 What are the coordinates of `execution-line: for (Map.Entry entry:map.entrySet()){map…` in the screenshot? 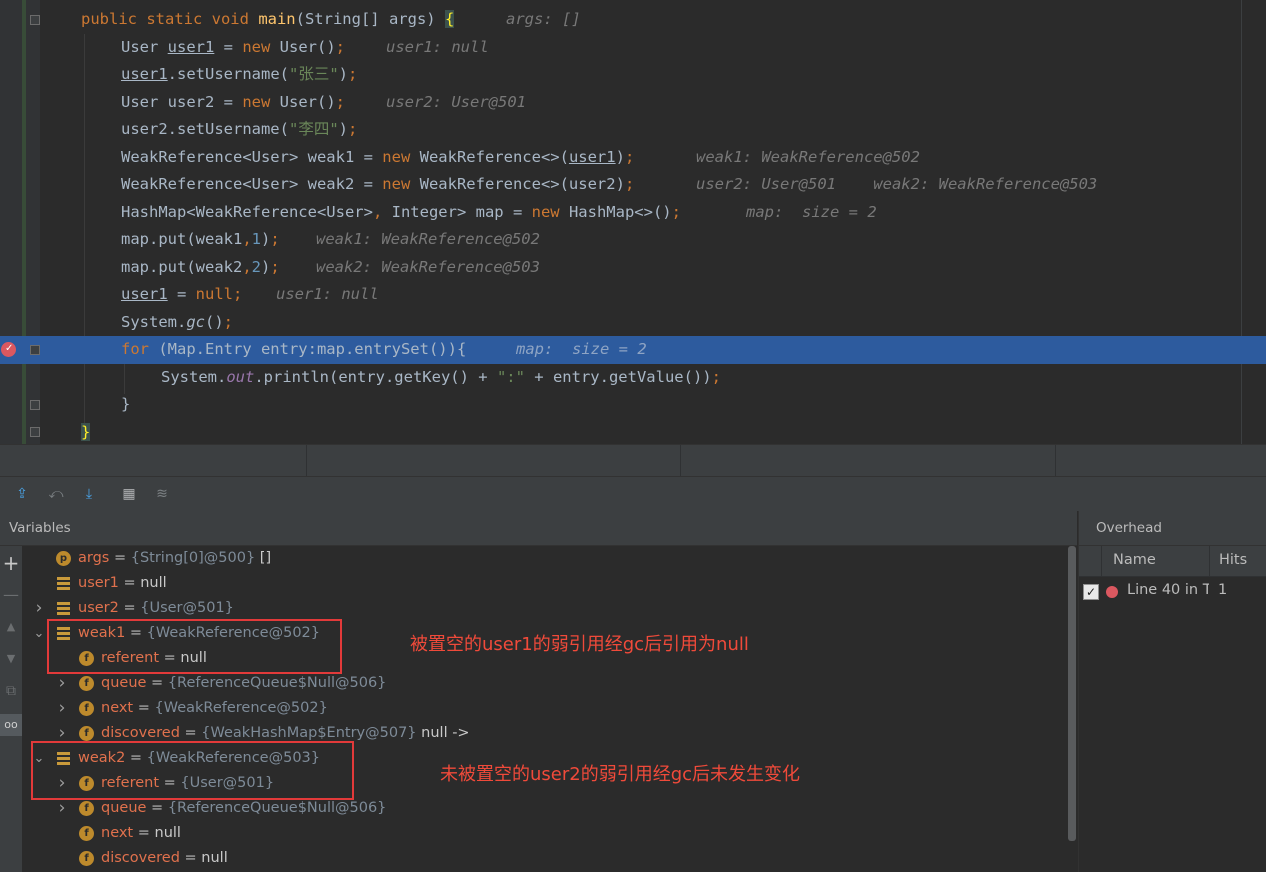 It's located at (633, 350).